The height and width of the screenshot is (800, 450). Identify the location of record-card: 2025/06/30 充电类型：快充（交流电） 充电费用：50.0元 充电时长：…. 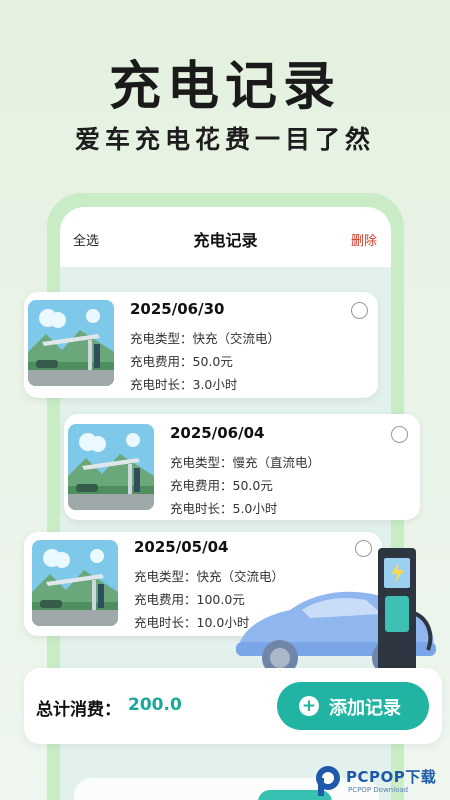
(201, 345).